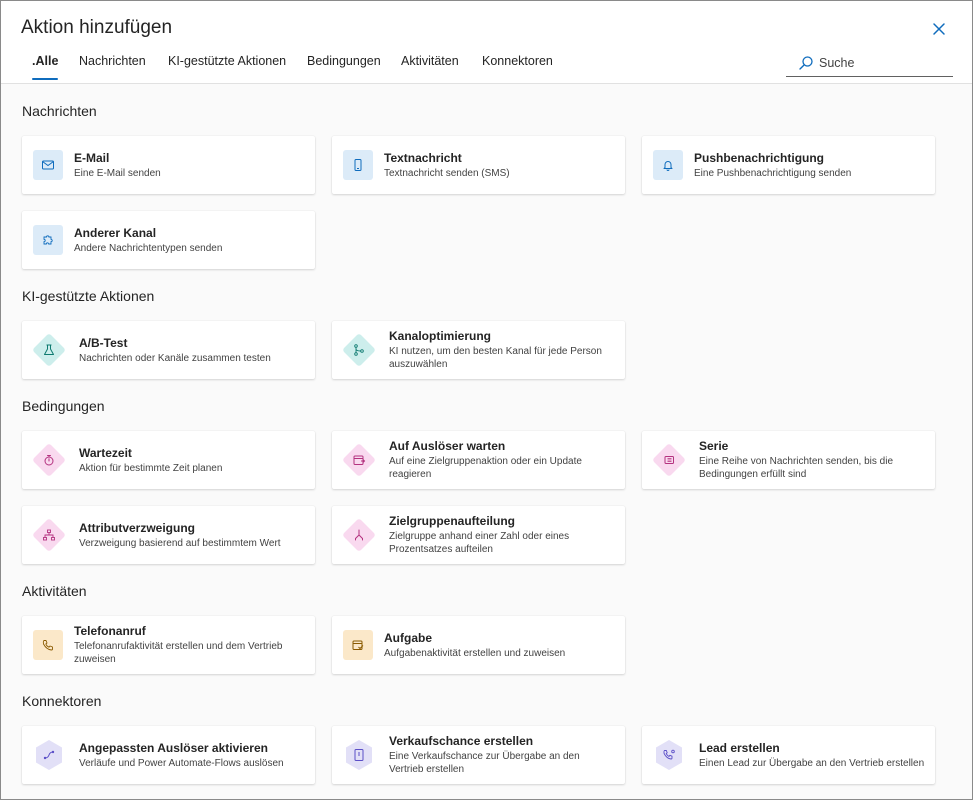 This screenshot has height=800, width=973. What do you see at coordinates (62, 701) in the screenshot?
I see `section-title-connectors: Konnektoren` at bounding box center [62, 701].